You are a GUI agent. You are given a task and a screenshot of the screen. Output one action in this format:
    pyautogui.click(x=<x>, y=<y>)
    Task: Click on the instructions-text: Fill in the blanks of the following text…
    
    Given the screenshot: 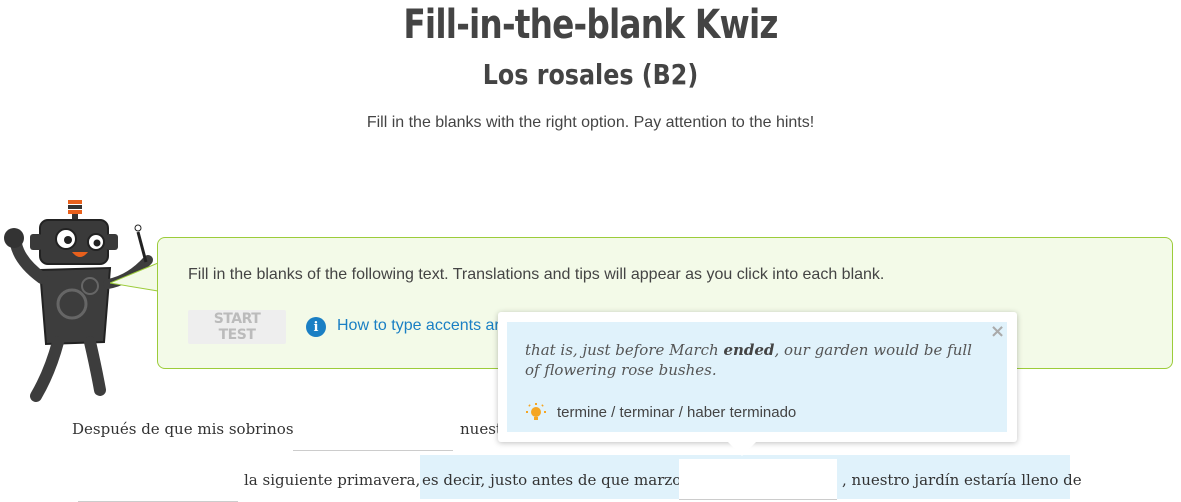 What is the action you would take?
    pyautogui.click(x=536, y=274)
    